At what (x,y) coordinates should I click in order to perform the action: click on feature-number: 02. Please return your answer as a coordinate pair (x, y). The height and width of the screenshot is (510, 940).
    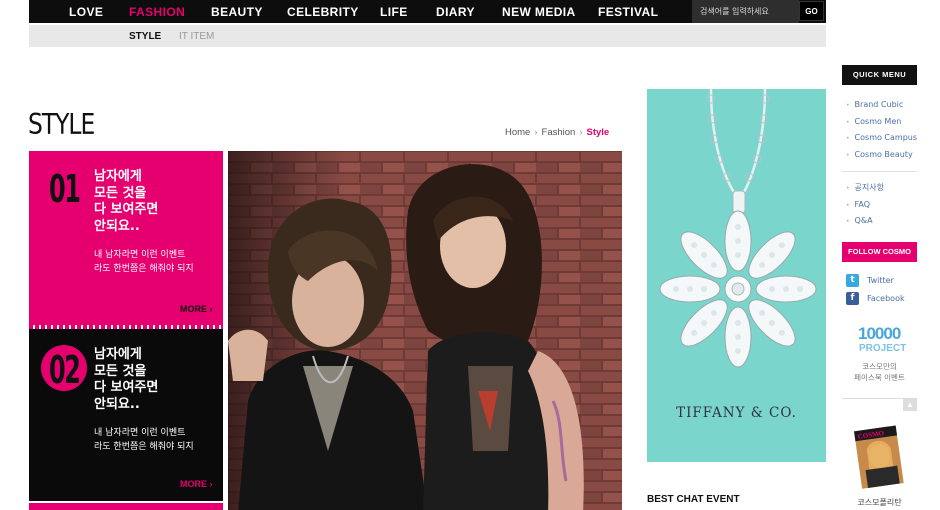
    Looking at the image, I should click on (65, 370).